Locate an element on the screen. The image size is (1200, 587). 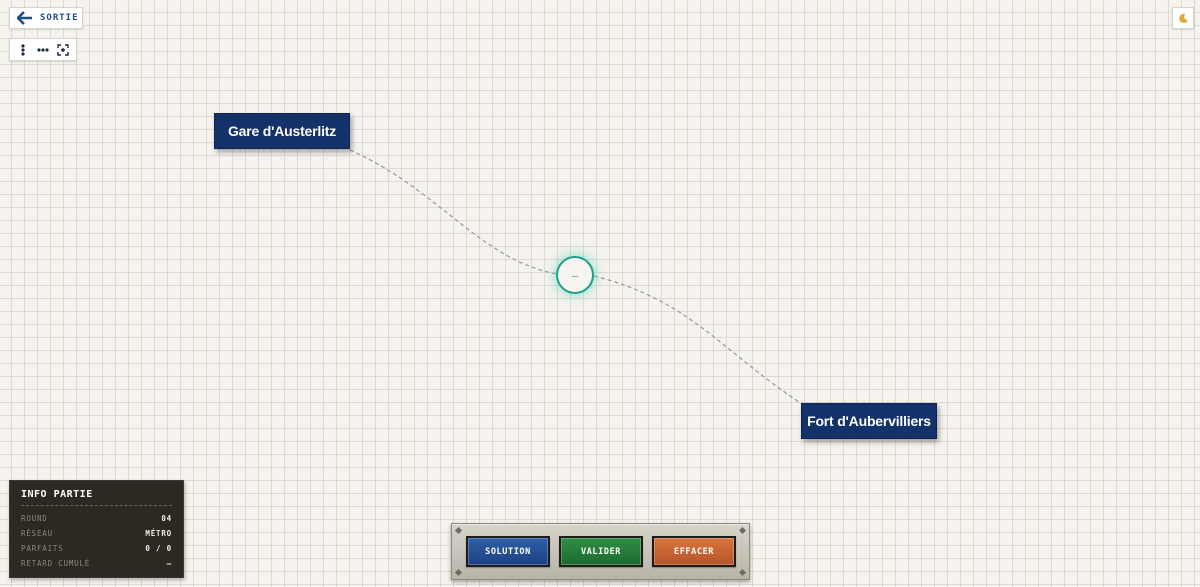
vertical-layout-icon is located at coordinates (23, 49).